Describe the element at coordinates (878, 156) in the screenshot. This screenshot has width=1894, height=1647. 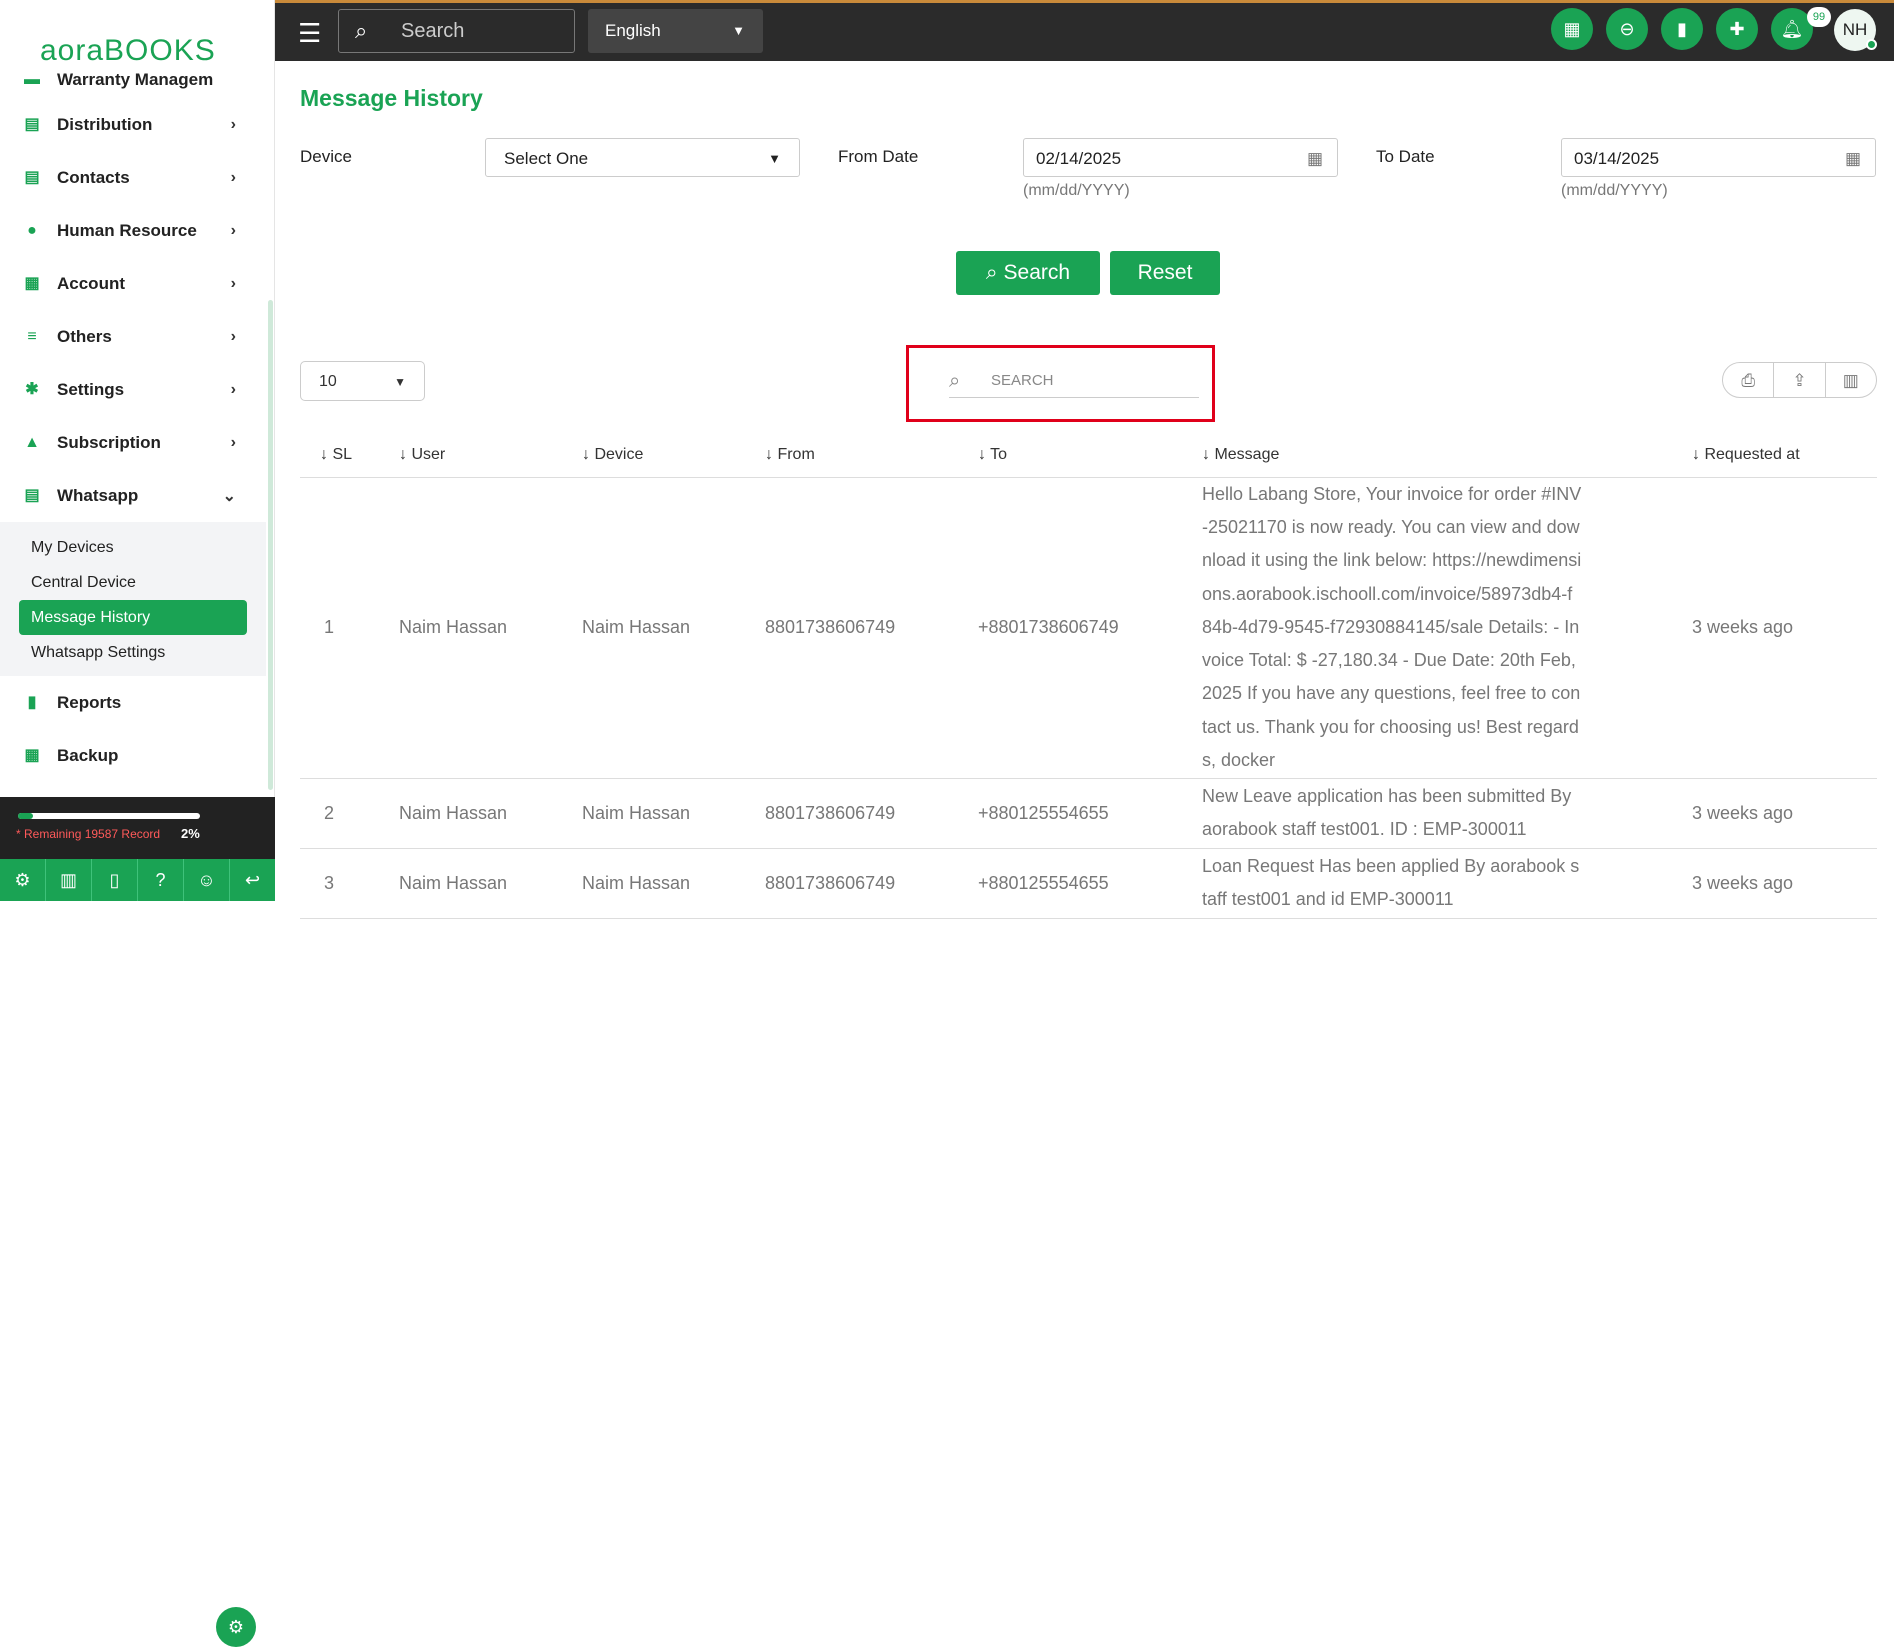
I see `from-date-label: From Date` at that location.